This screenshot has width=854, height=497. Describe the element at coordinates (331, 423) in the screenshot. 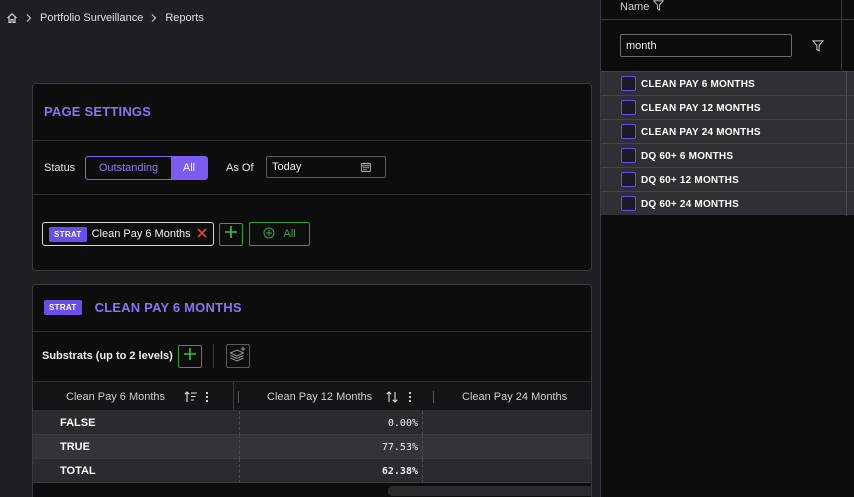

I see `row-value: 0.00%` at that location.